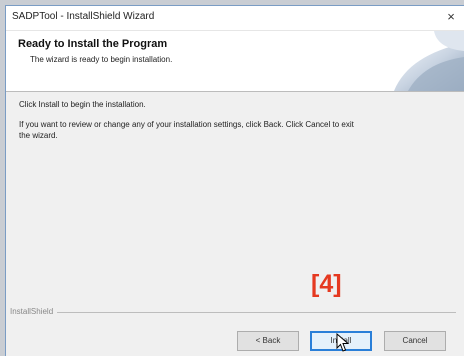 The height and width of the screenshot is (356, 464). What do you see at coordinates (235, 18) in the screenshot?
I see `title-bar: SADPTool - InstallShield Wizard ×` at bounding box center [235, 18].